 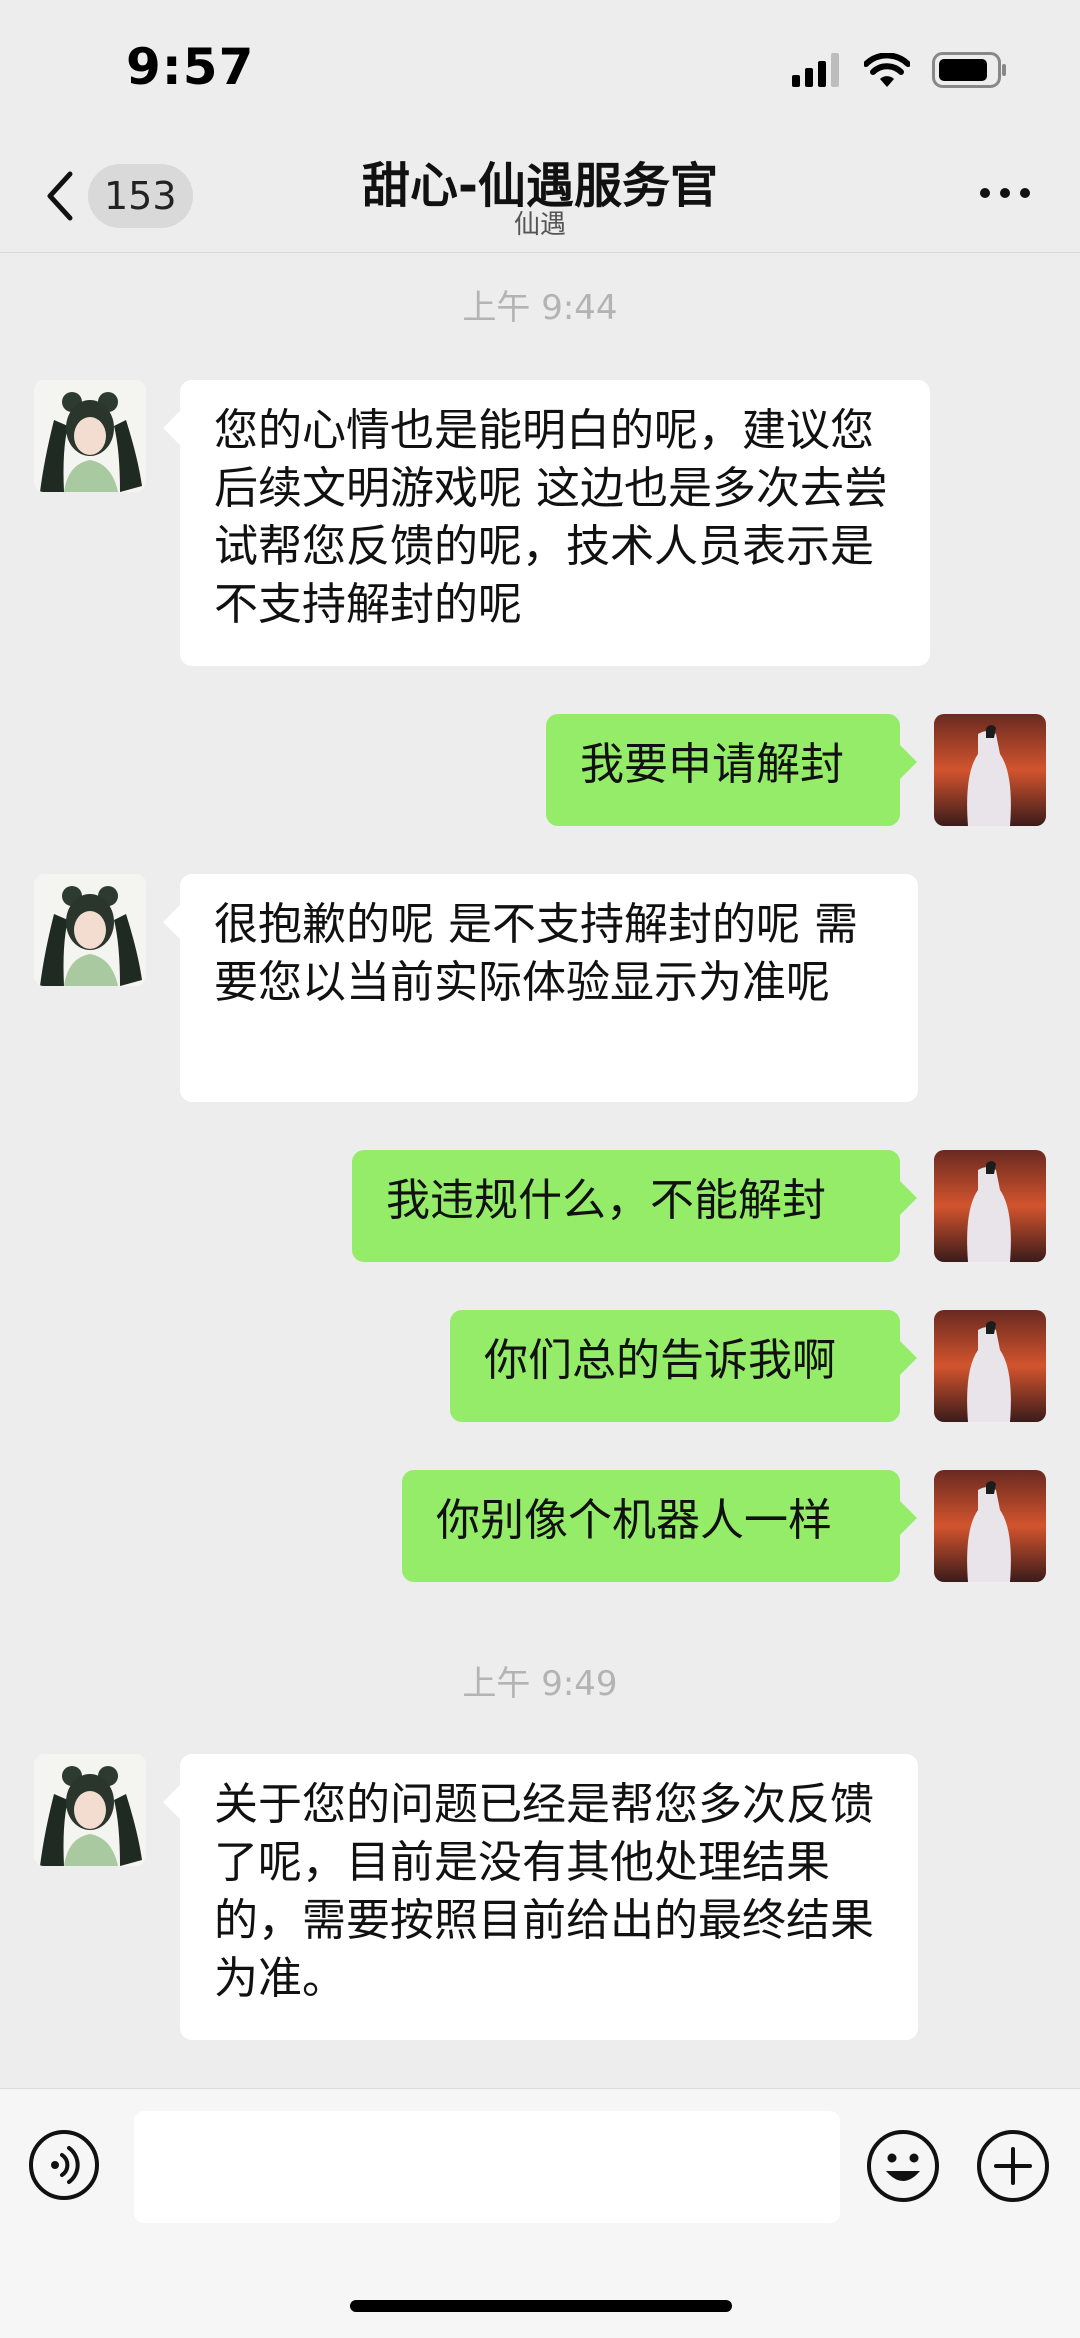 I want to click on outgoing-message: 你别像个机器人一样, so click(x=651, y=1526).